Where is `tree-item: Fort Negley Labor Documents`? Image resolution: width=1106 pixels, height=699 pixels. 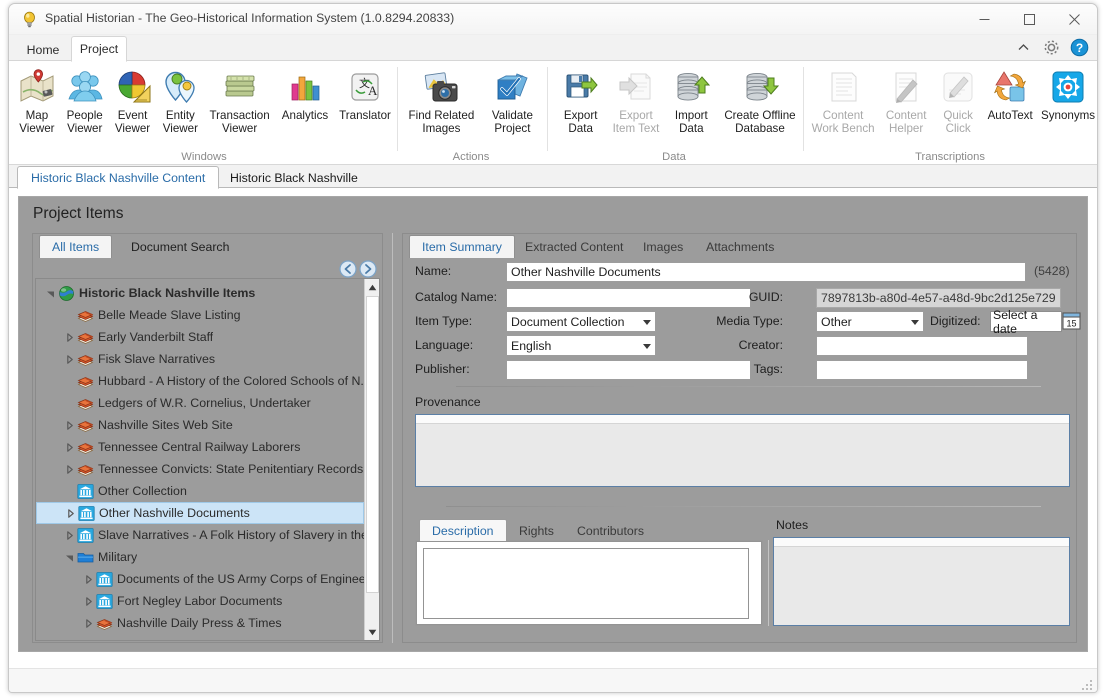 tree-item: Fort Negley Labor Documents is located at coordinates (200, 601).